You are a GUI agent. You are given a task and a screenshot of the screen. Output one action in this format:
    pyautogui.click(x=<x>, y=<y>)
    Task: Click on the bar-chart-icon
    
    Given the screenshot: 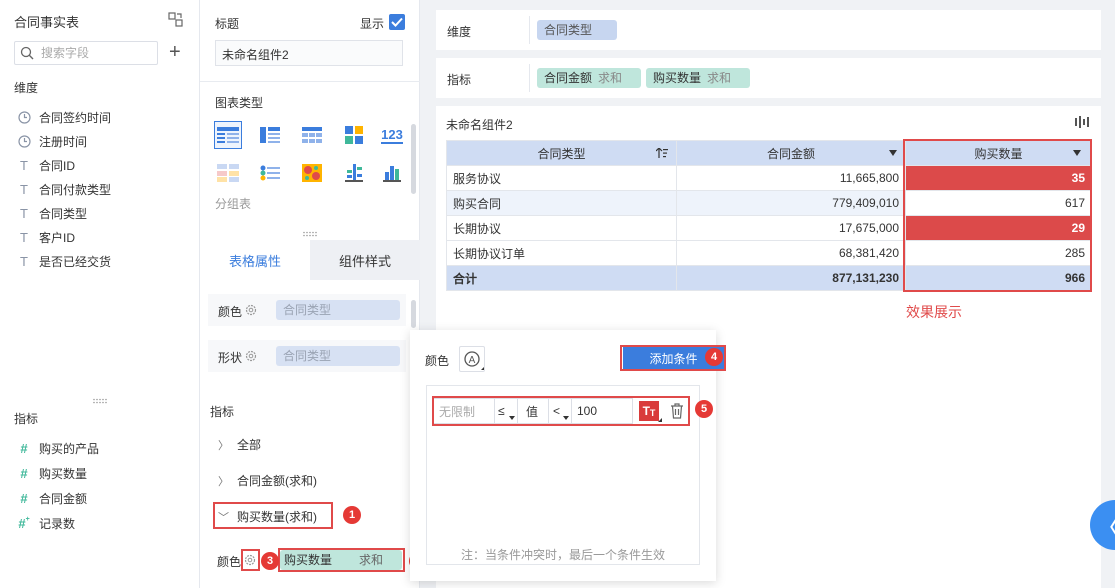 What is the action you would take?
    pyautogui.click(x=392, y=174)
    